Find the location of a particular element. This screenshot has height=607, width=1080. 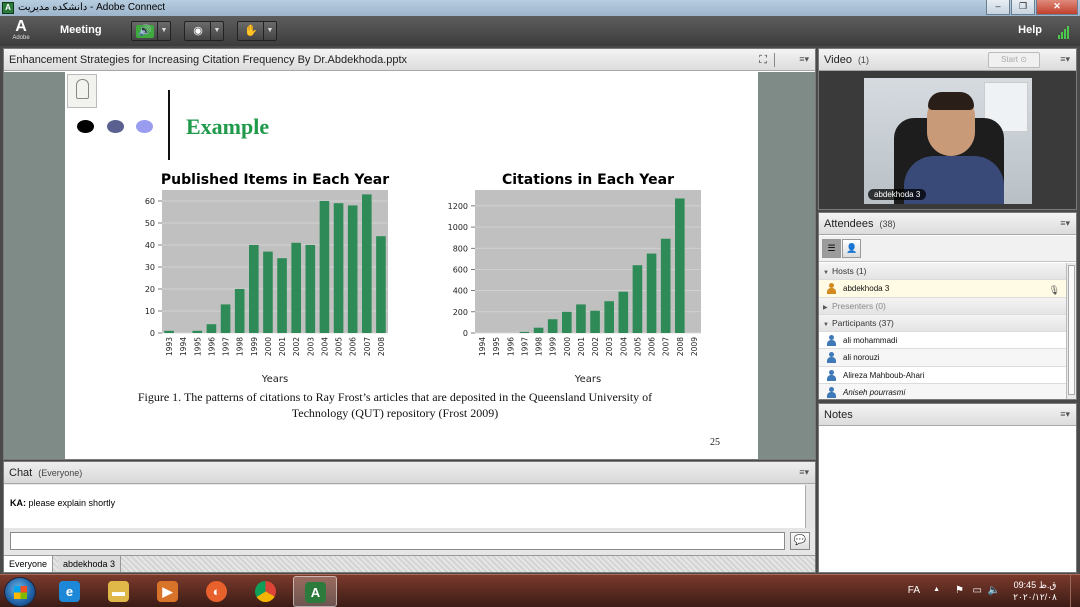

language-indicator: FA is located at coordinates (914, 590).